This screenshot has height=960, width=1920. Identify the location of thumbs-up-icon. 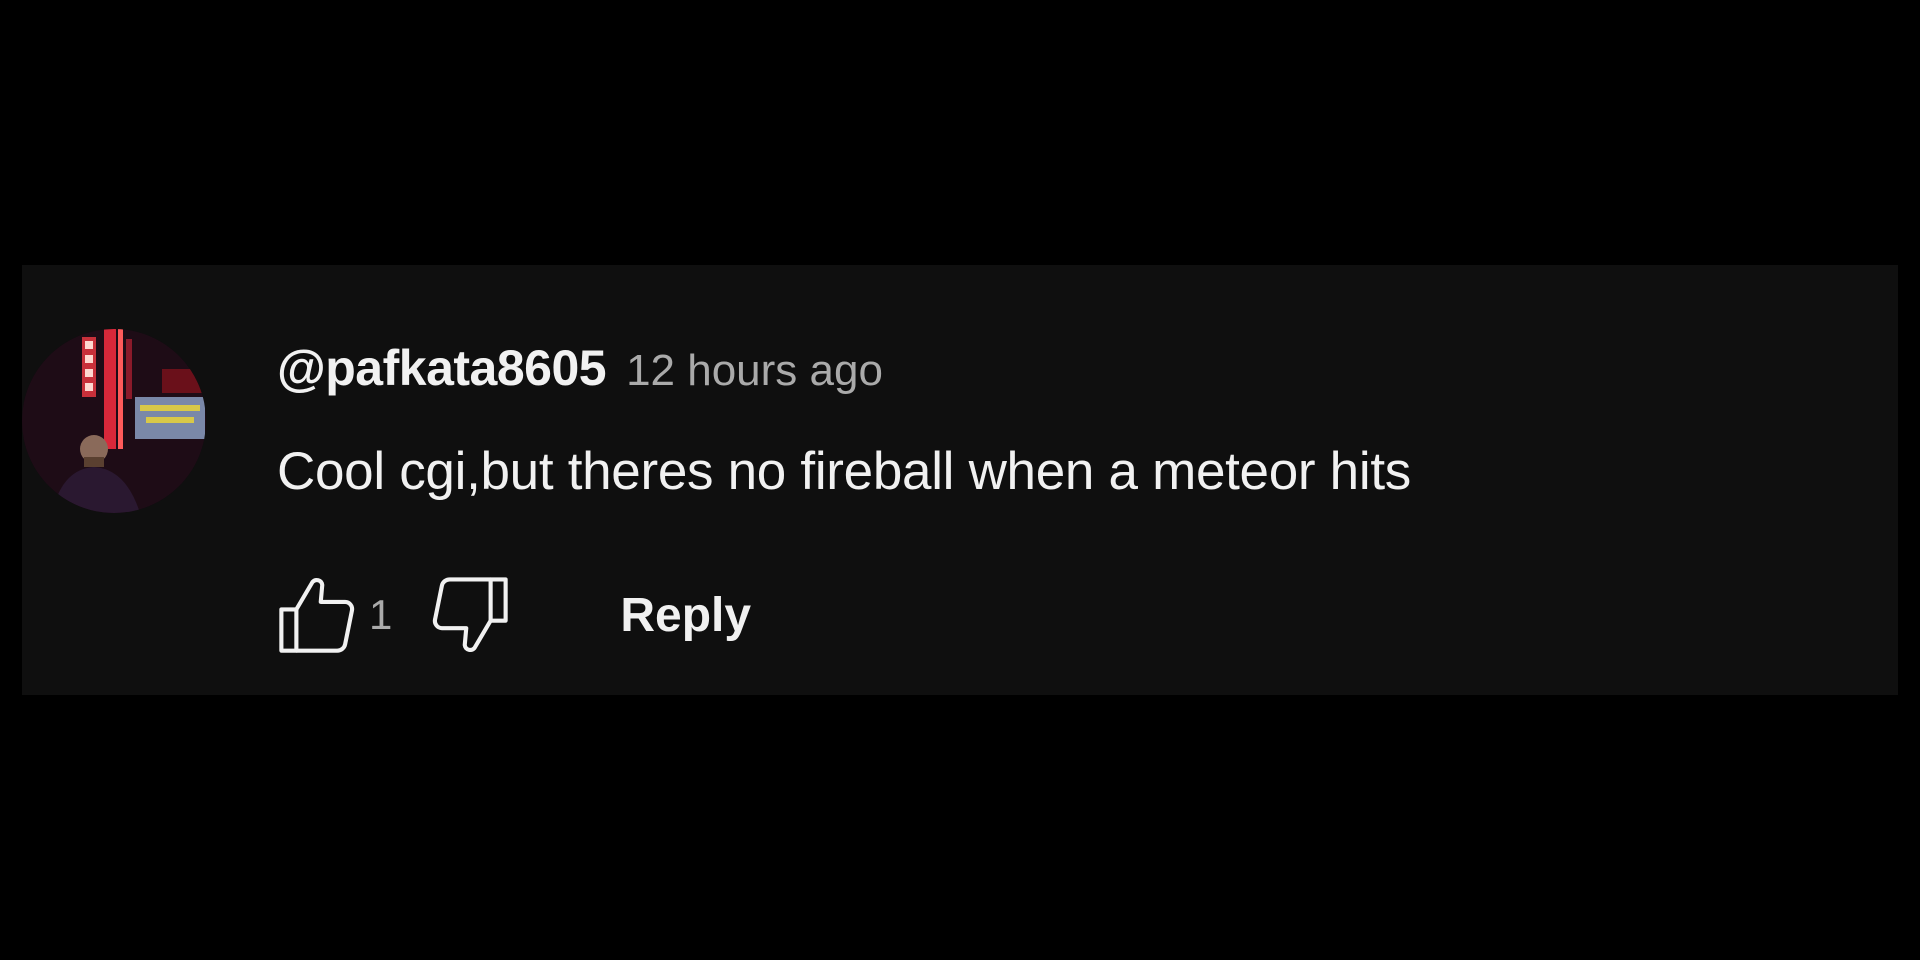
(317, 615).